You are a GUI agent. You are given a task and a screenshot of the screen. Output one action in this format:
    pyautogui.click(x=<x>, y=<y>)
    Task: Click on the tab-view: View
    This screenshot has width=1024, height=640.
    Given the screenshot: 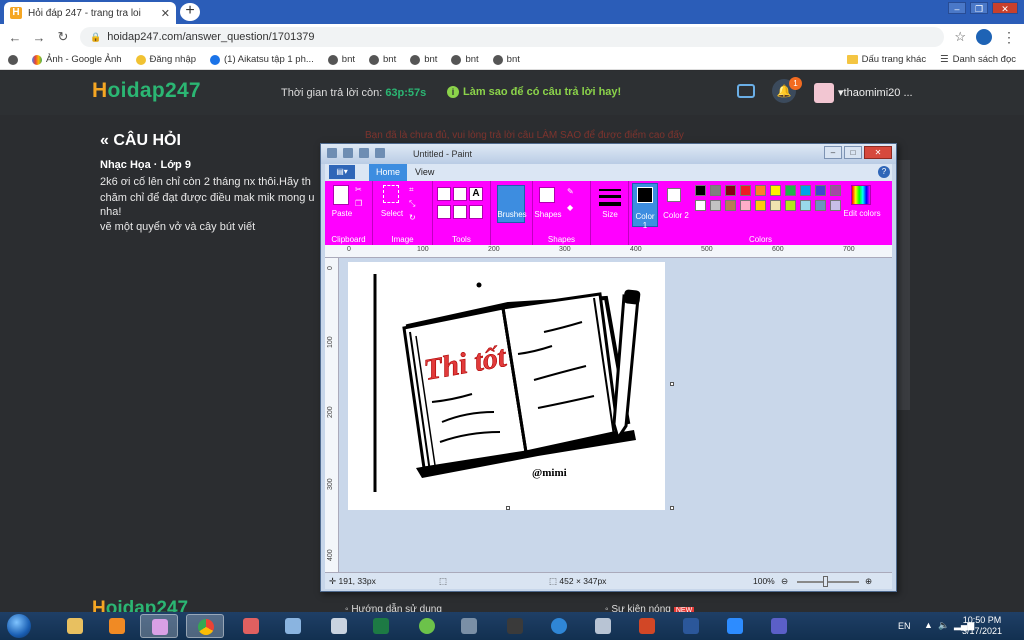 What is the action you would take?
    pyautogui.click(x=424, y=172)
    